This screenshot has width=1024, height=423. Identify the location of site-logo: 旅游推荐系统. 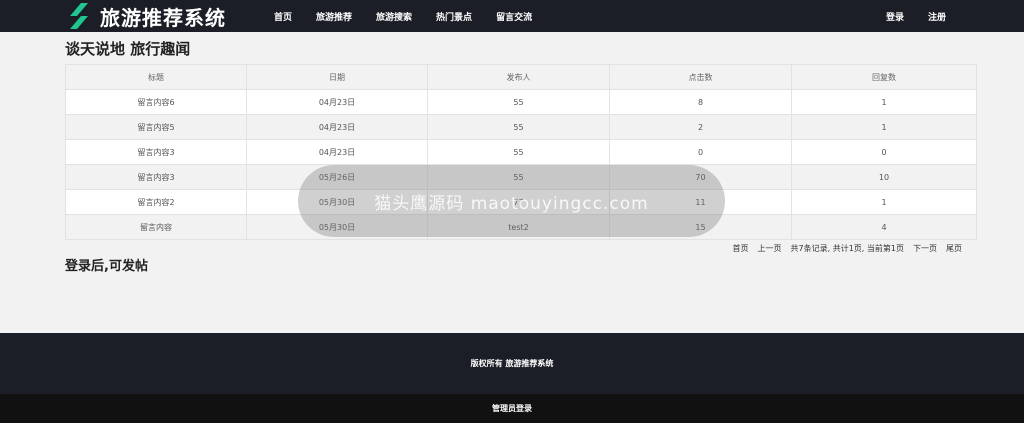
(147, 16).